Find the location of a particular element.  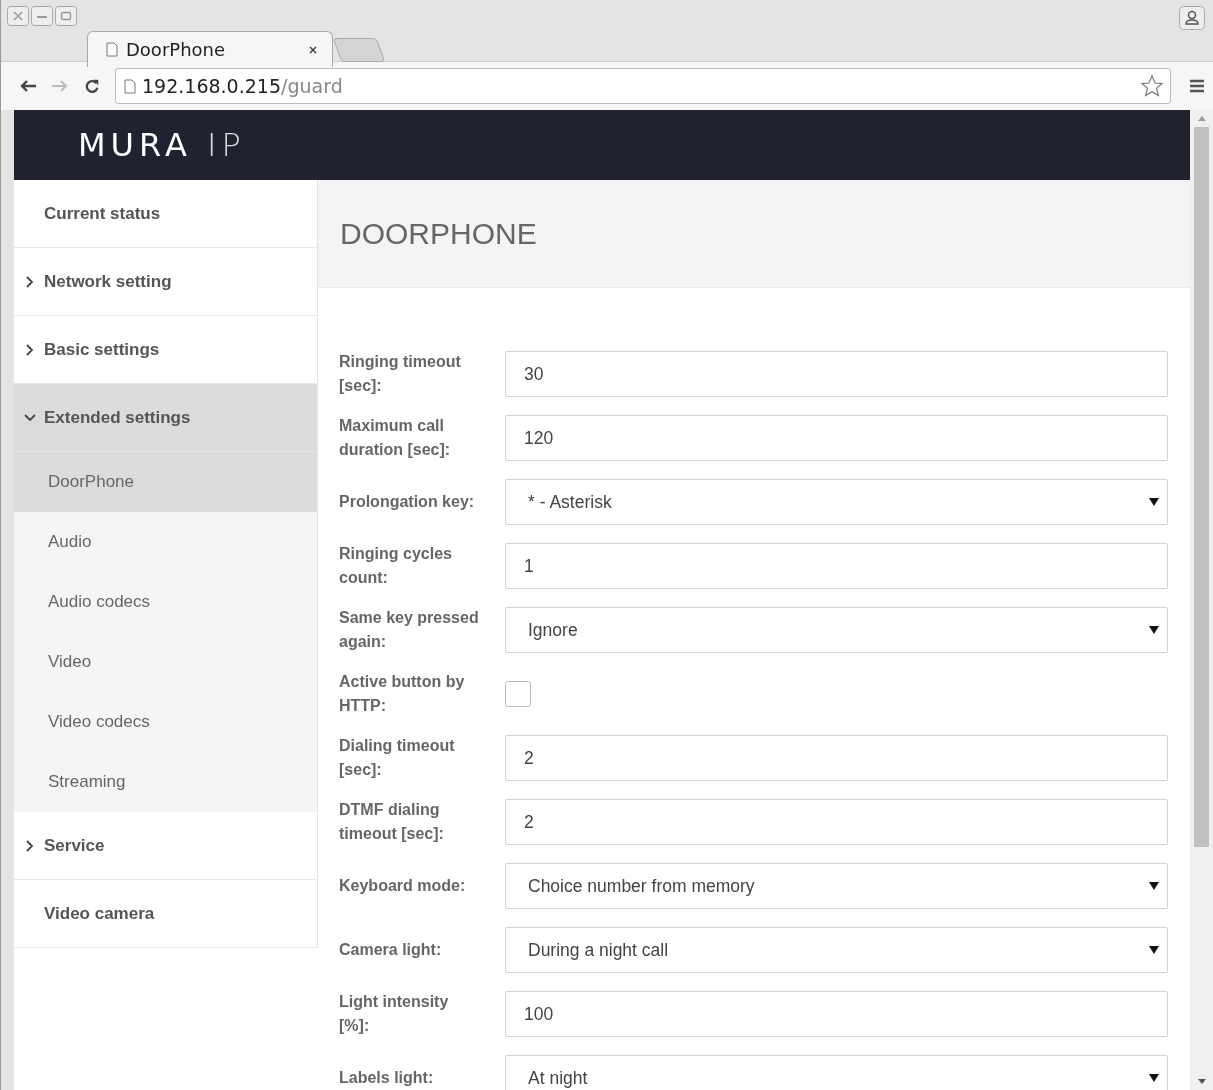

field-label: Ringing timeout [sec]: is located at coordinates (400, 374).